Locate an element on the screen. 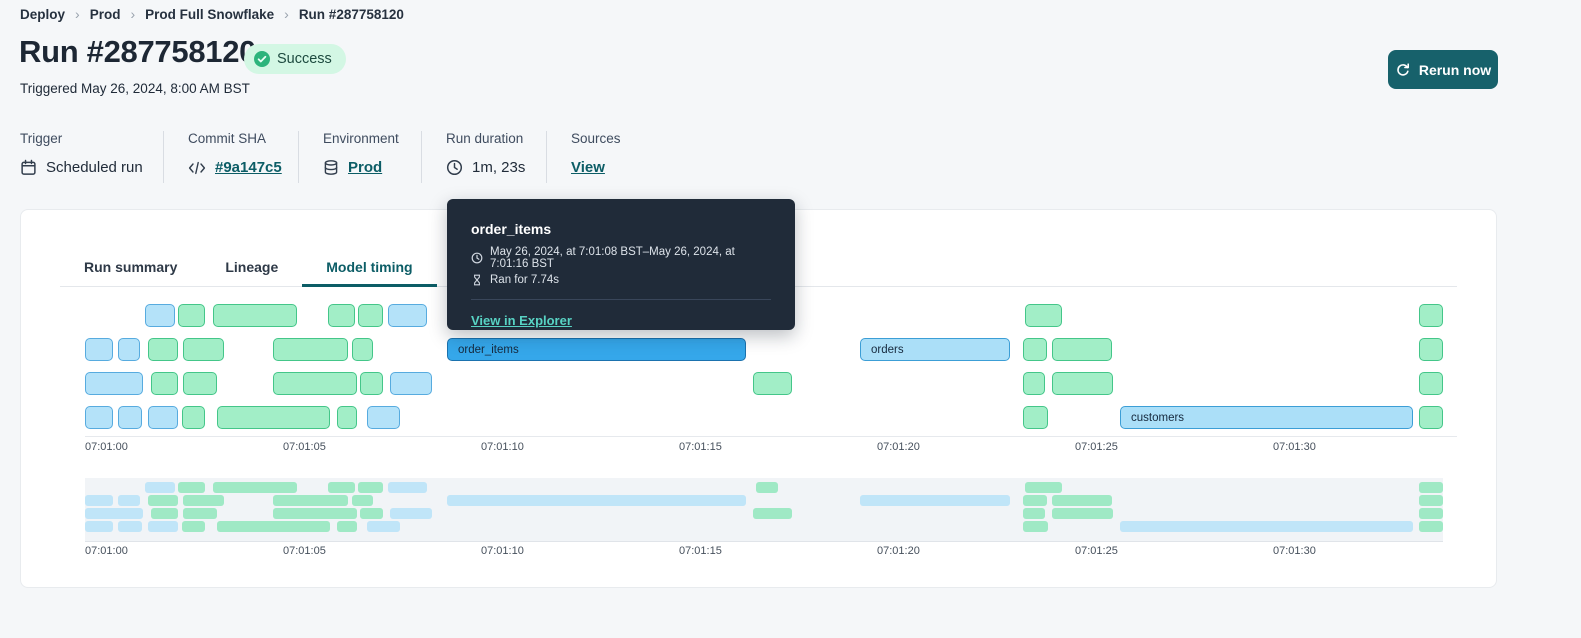 This screenshot has width=1581, height=638. meta-label: Commit SHA is located at coordinates (227, 138).